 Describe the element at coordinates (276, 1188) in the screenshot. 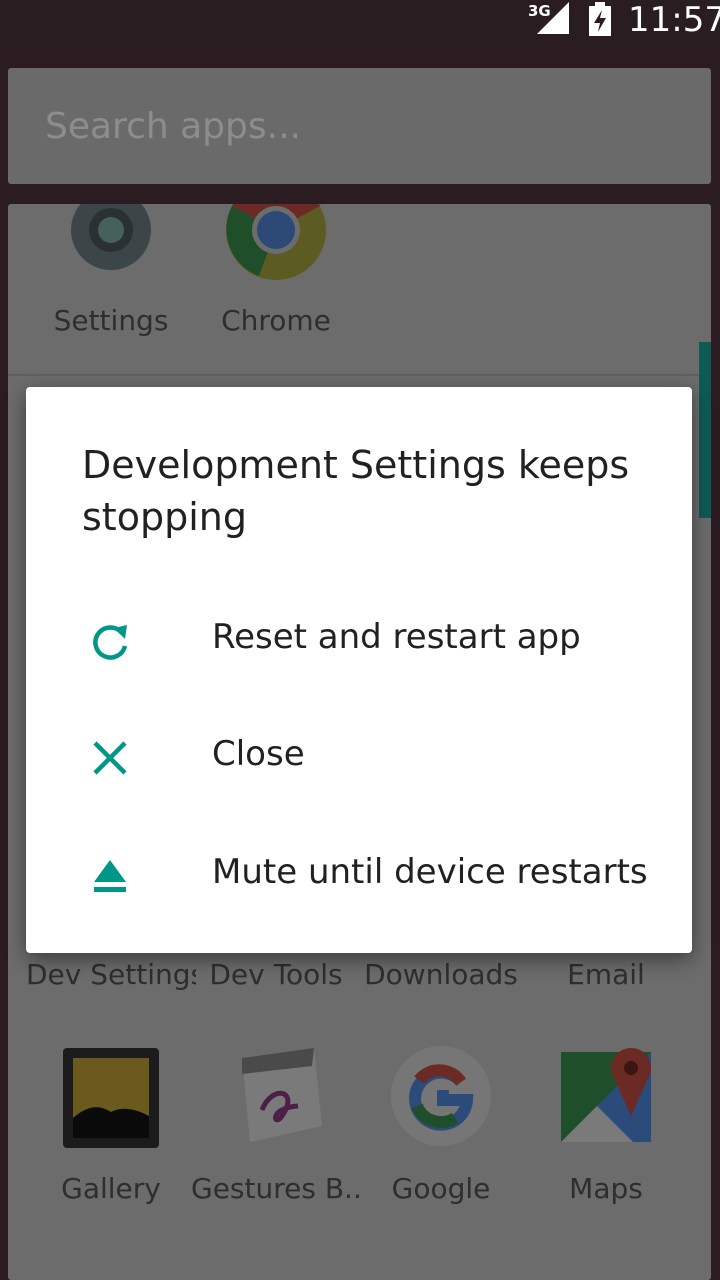

I see `app-label: Gestures B..` at that location.